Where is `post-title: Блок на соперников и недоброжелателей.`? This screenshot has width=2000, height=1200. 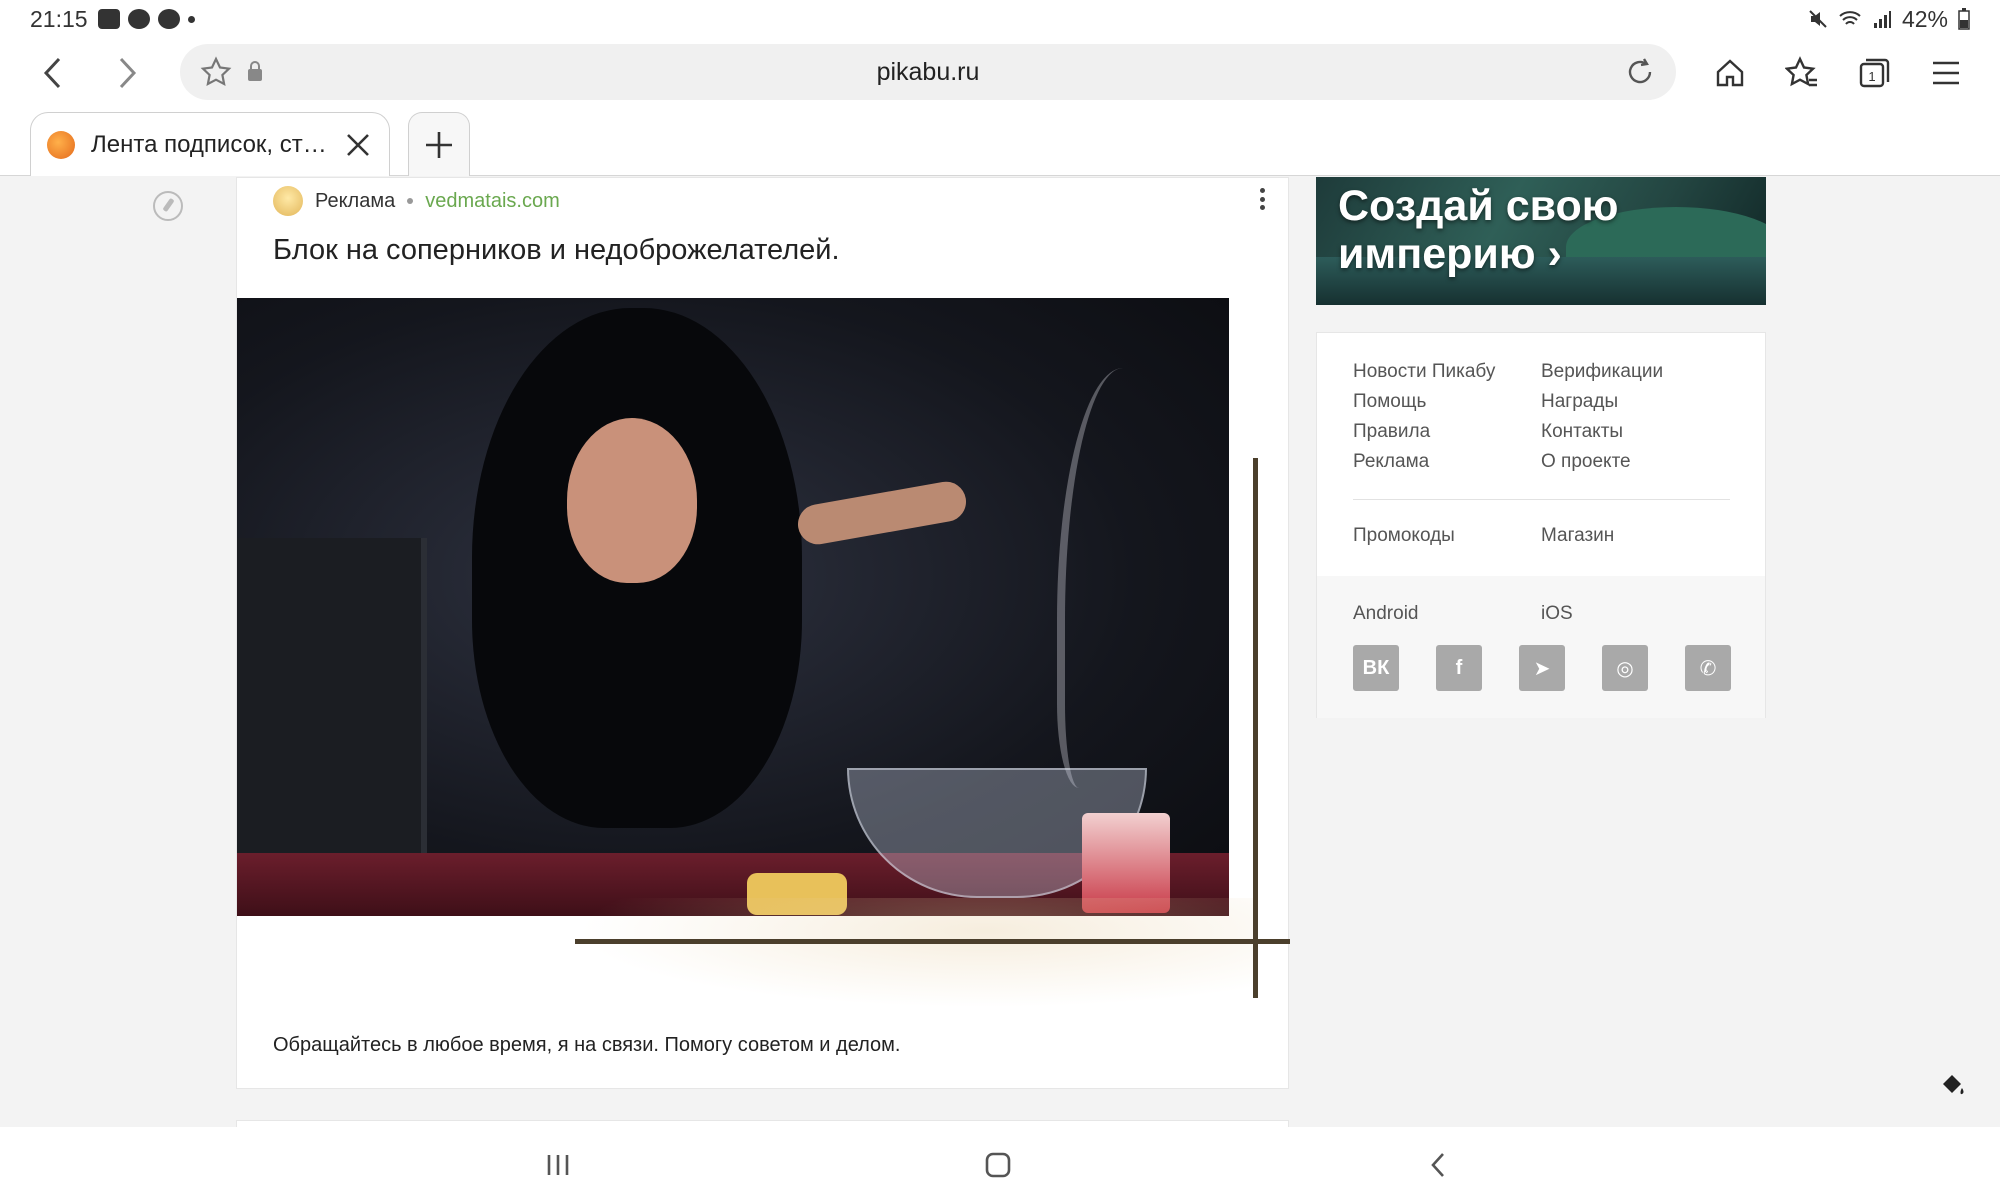
post-title: Блок на соперников и недоброжелателей. is located at coordinates (556, 250).